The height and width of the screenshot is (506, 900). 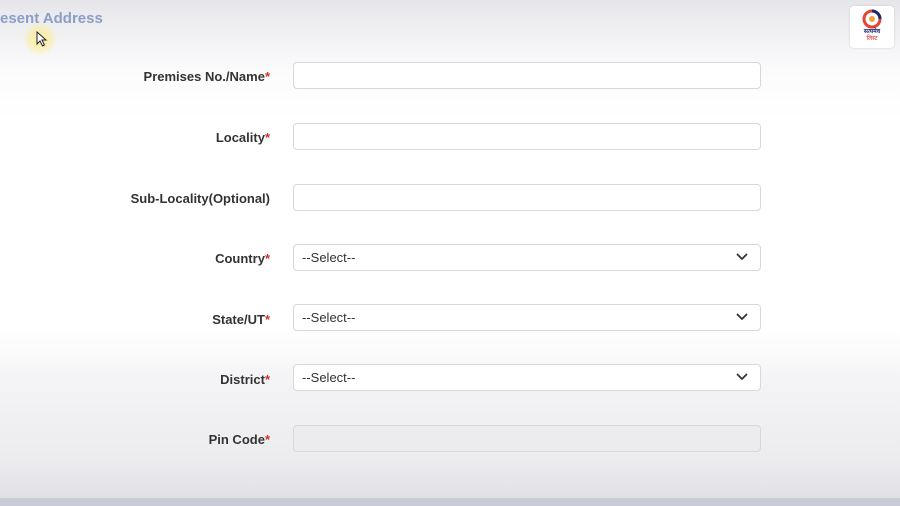 I want to click on locality-label-text: Locality, so click(x=240, y=137).